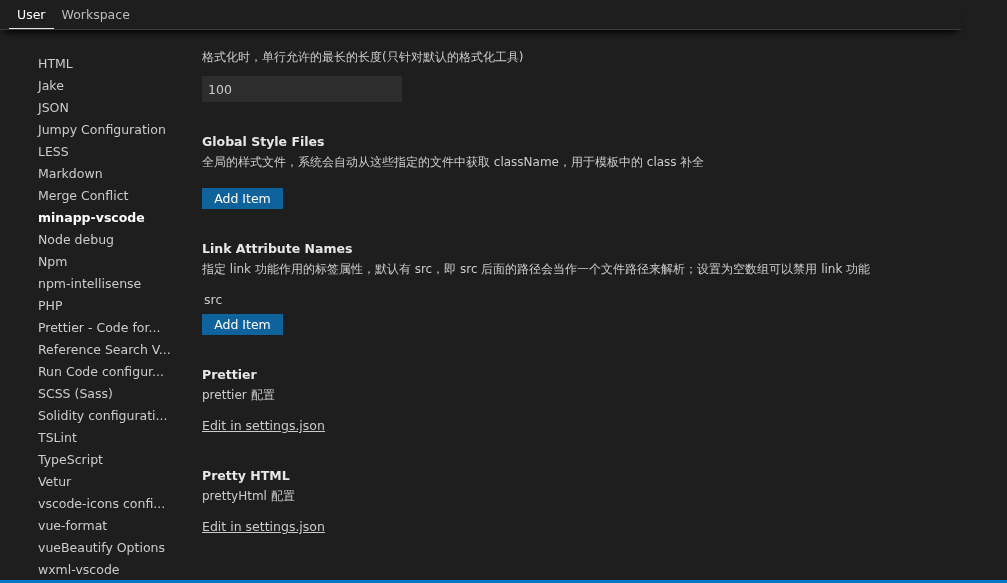 This screenshot has width=1007, height=583. I want to click on sidebar-item: Markdown, so click(95, 174).